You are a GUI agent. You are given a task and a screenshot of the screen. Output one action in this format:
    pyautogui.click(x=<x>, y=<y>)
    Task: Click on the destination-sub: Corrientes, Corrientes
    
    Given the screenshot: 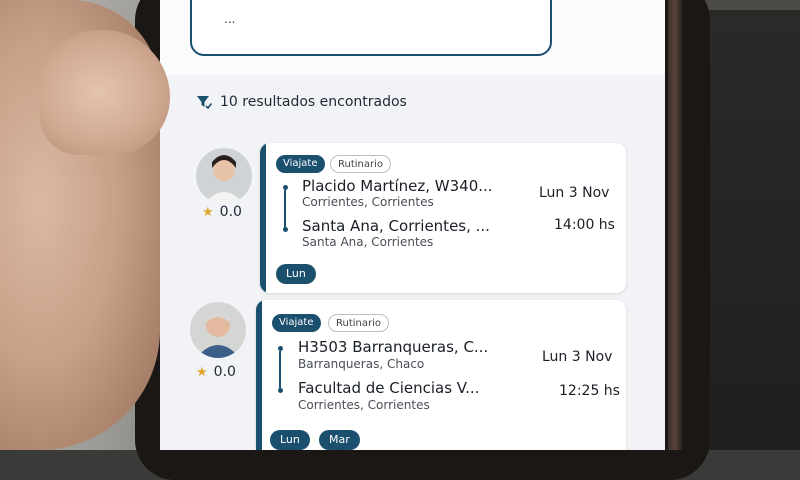 What is the action you would take?
    pyautogui.click(x=364, y=405)
    